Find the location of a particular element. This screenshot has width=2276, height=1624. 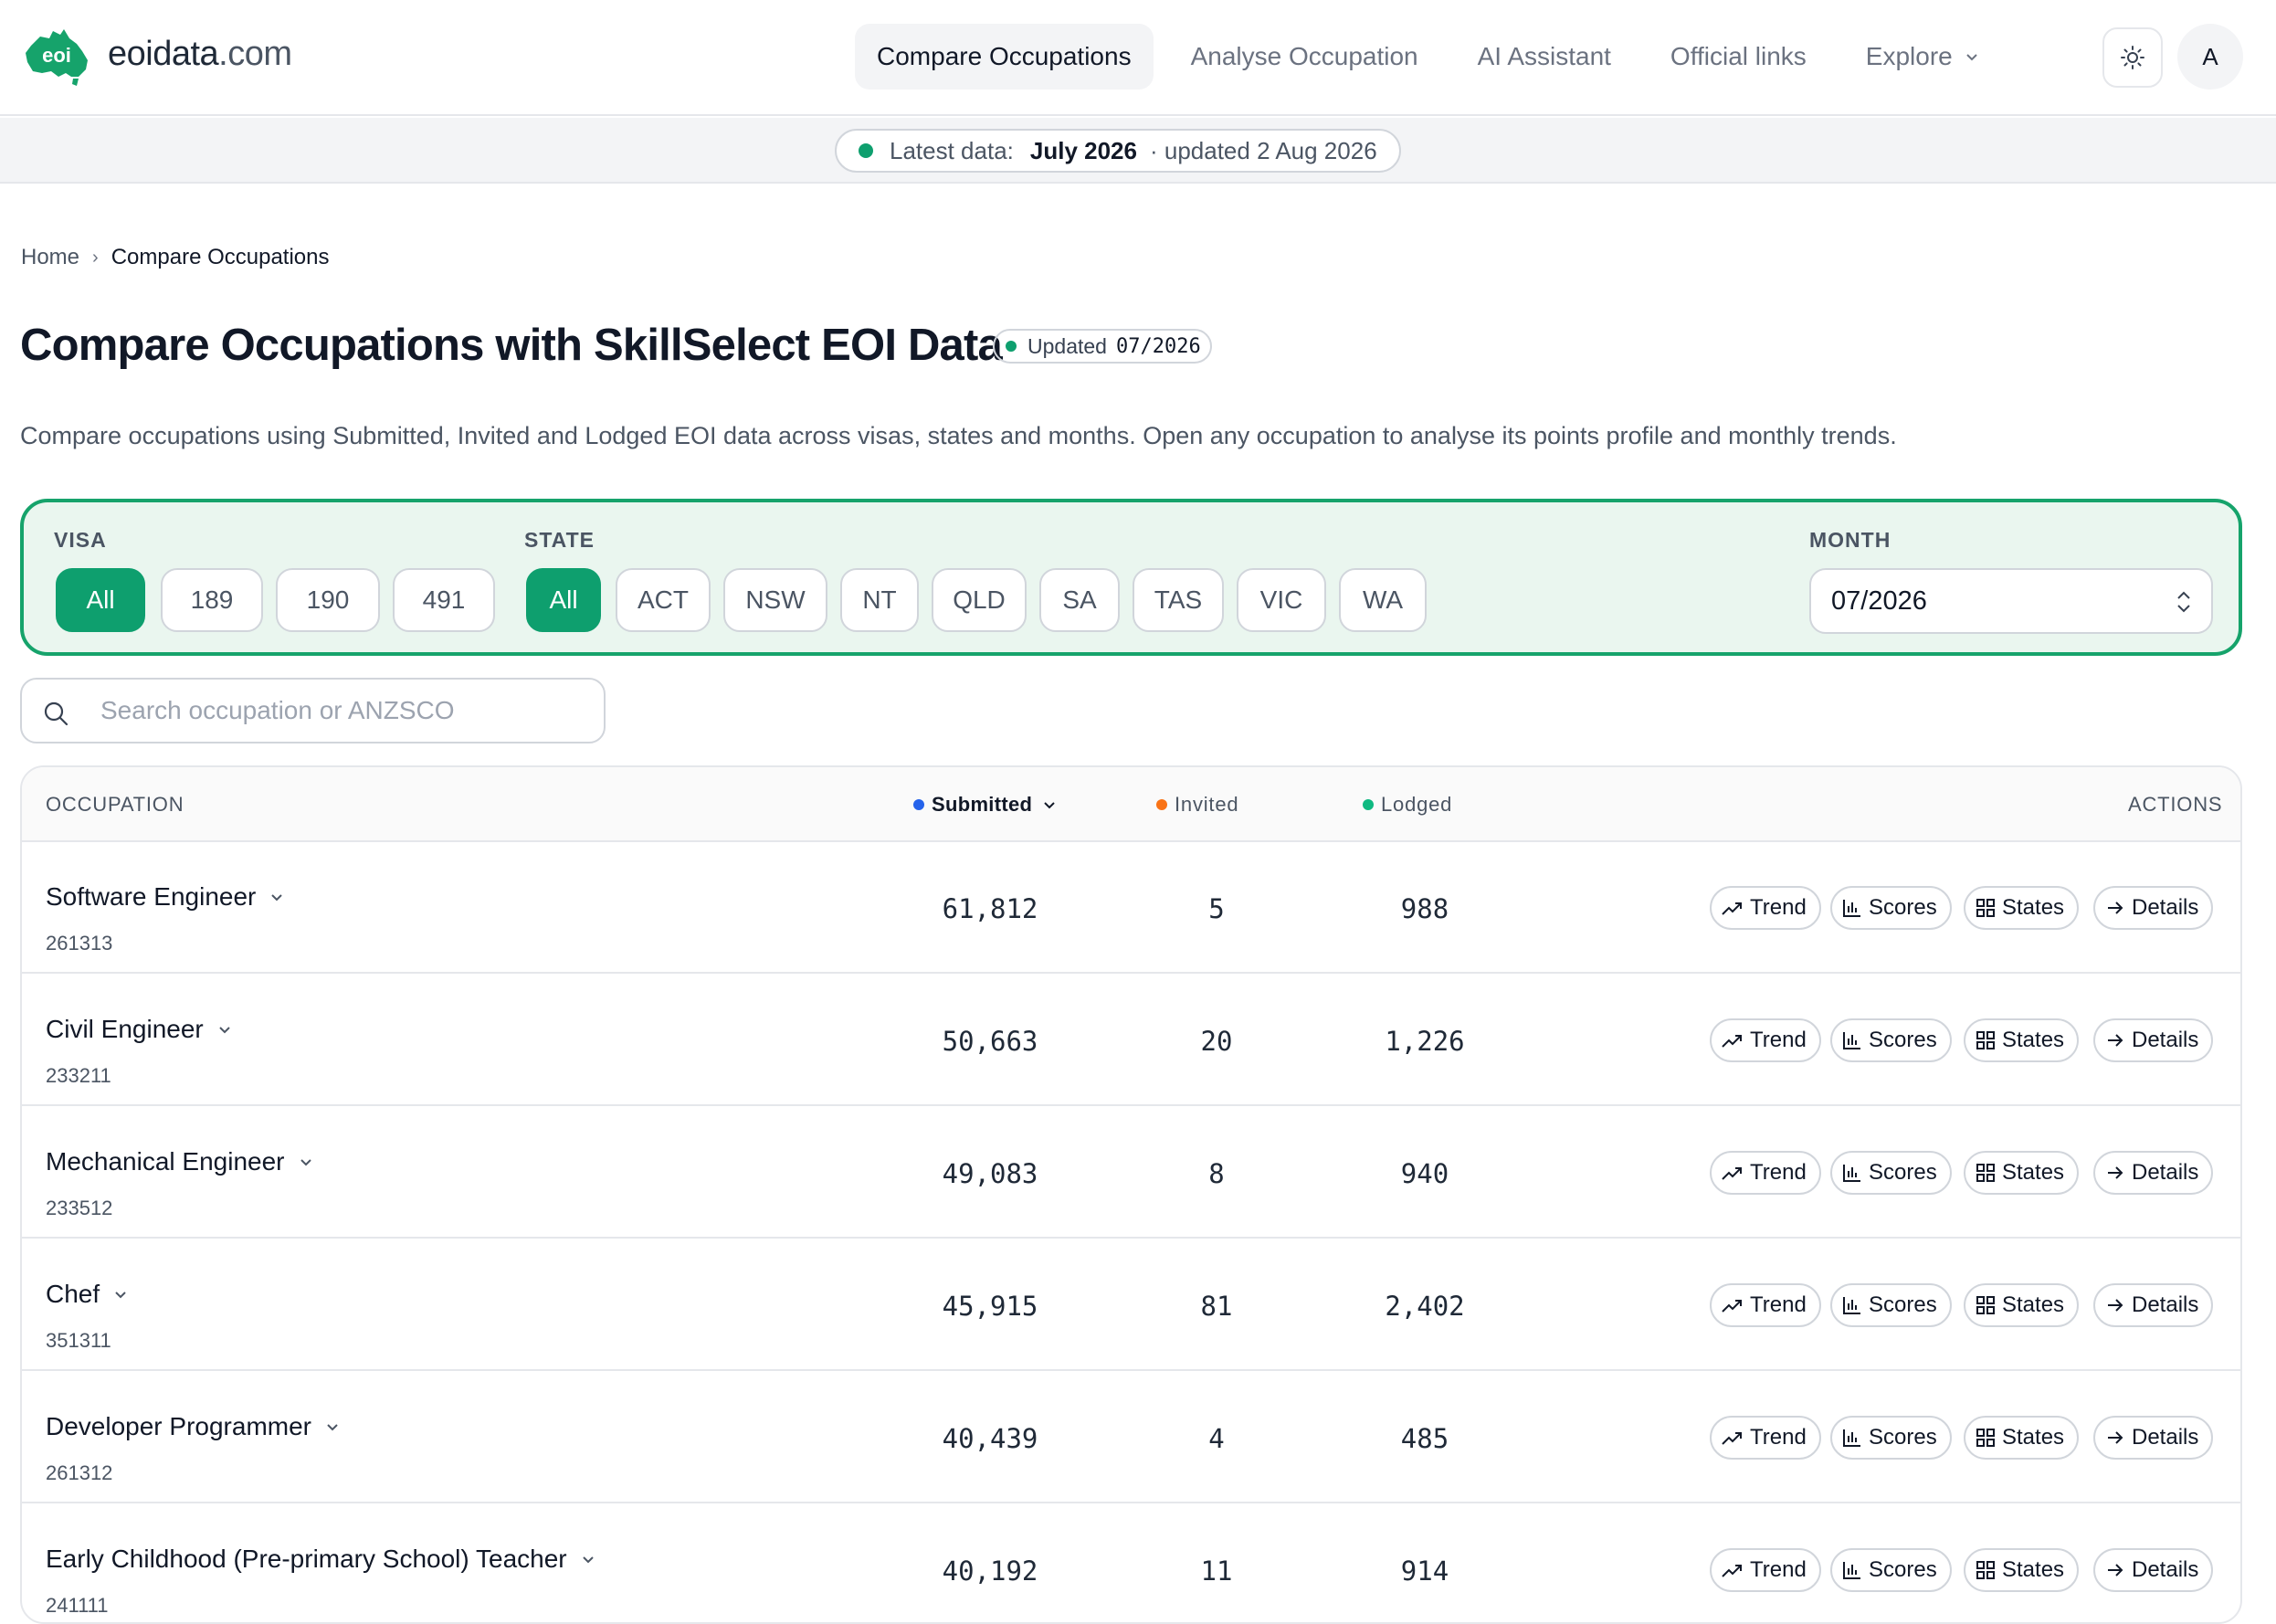

theme-toggle-button is located at coordinates (2132, 58).